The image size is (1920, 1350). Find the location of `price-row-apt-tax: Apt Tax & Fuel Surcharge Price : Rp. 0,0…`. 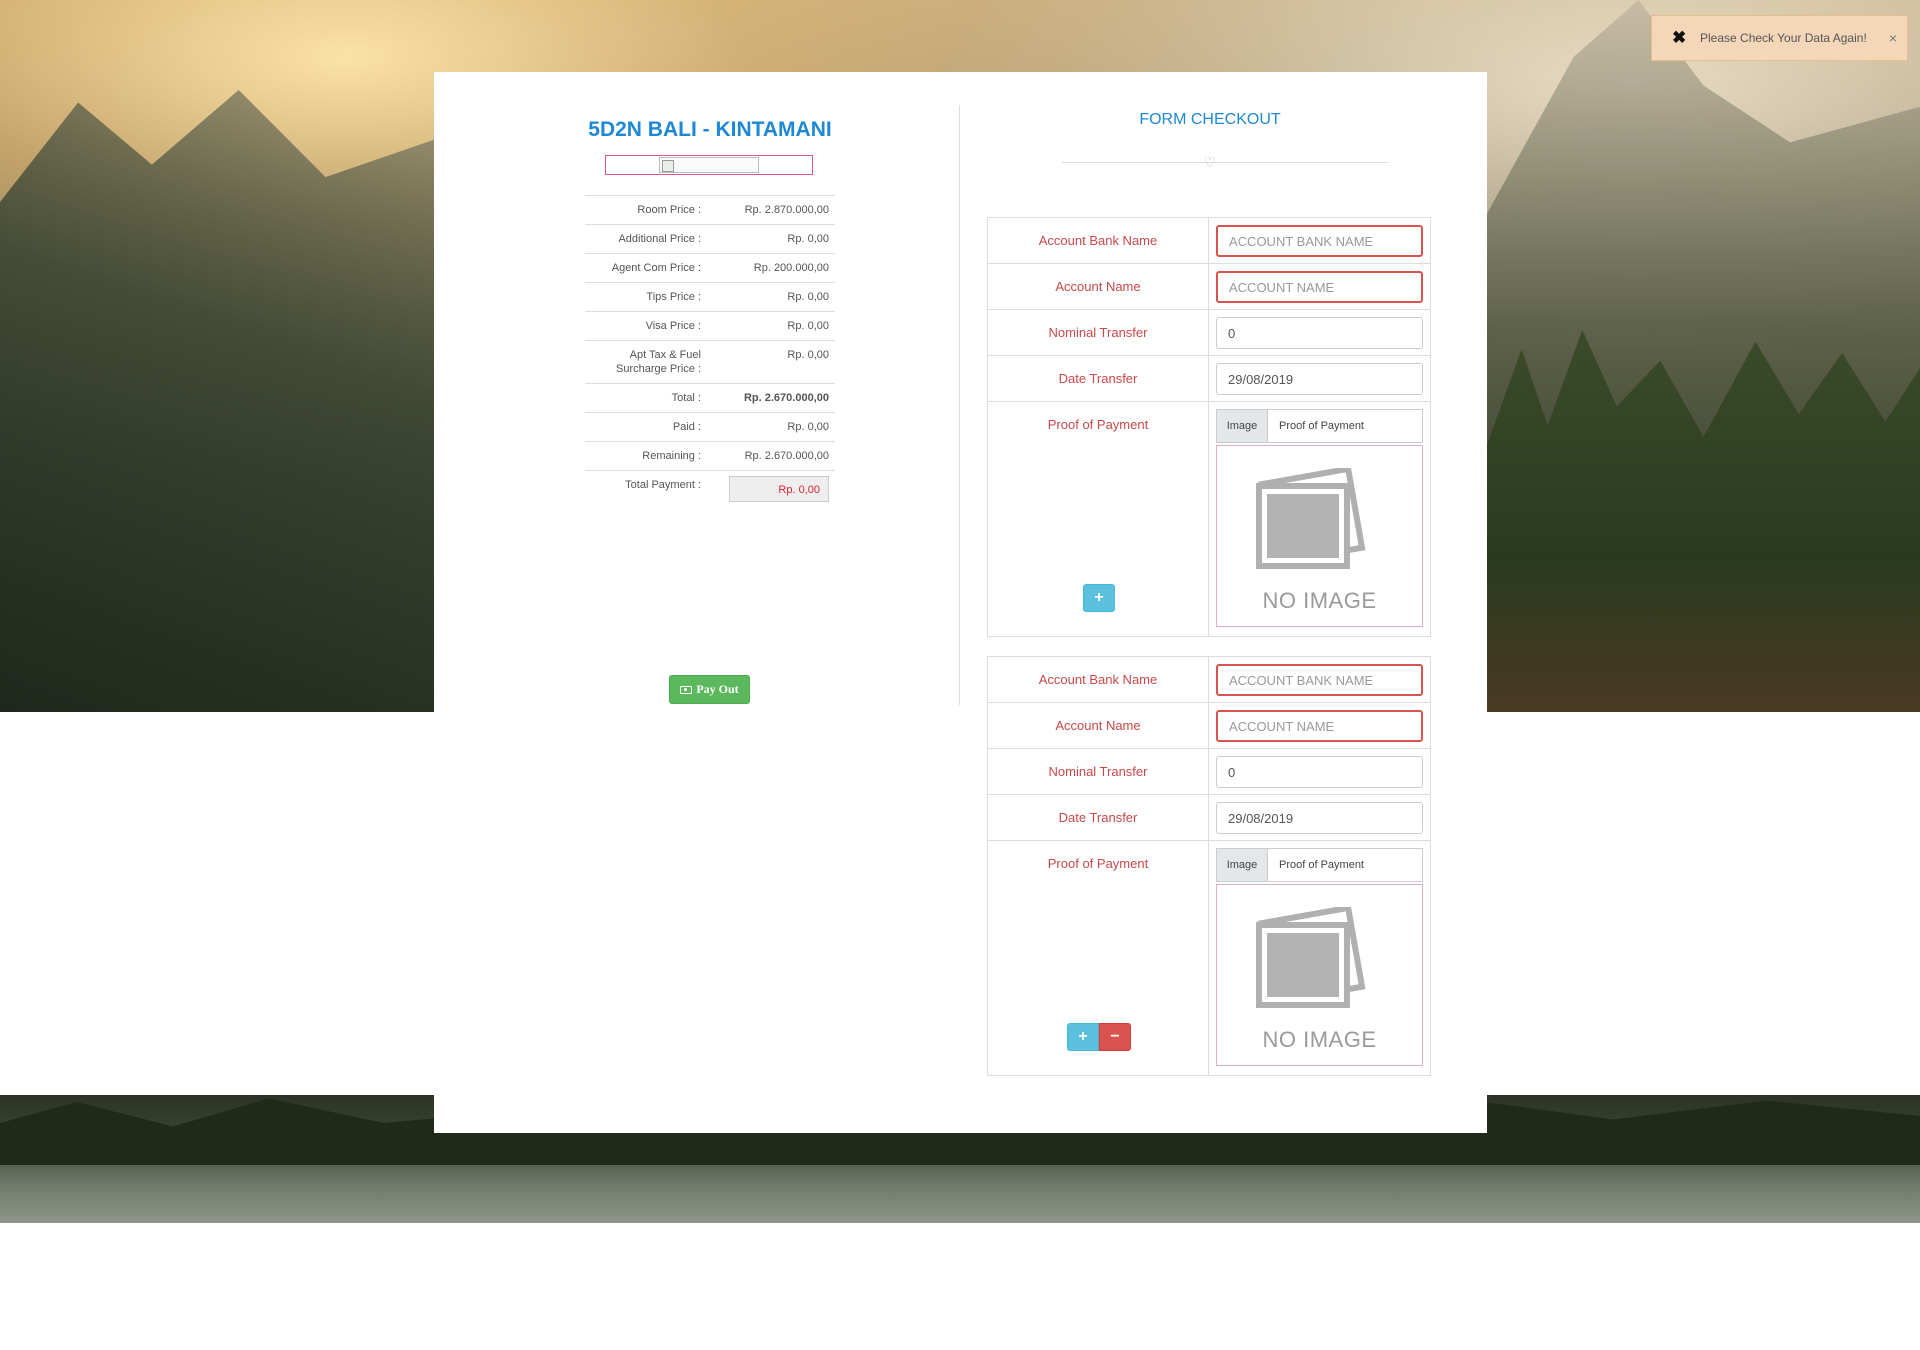

price-row-apt-tax: Apt Tax & Fuel Surcharge Price : Rp. 0,0… is located at coordinates (710, 362).